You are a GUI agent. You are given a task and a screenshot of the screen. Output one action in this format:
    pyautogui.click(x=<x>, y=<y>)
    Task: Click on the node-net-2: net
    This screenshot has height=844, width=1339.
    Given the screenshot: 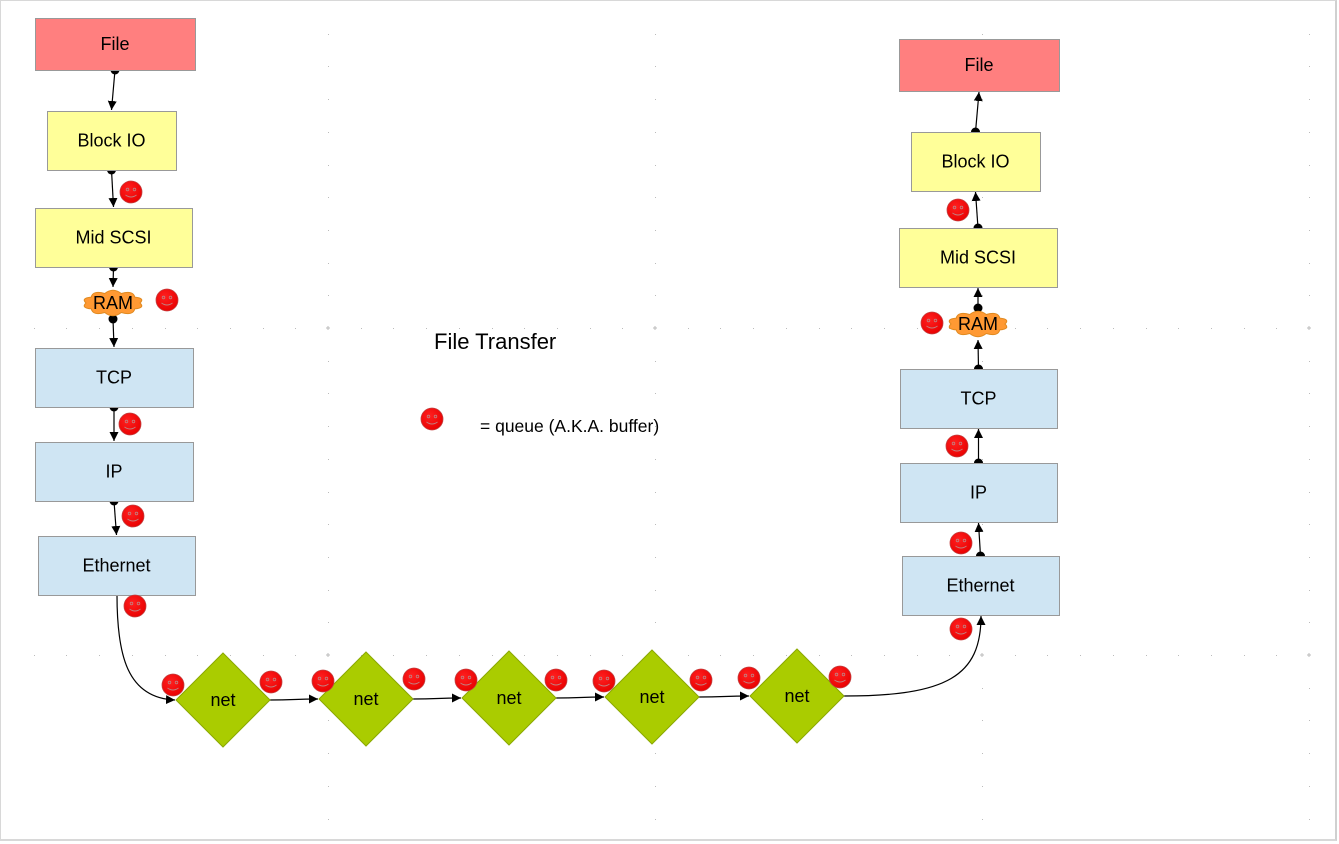 What is the action you would take?
    pyautogui.click(x=366, y=699)
    